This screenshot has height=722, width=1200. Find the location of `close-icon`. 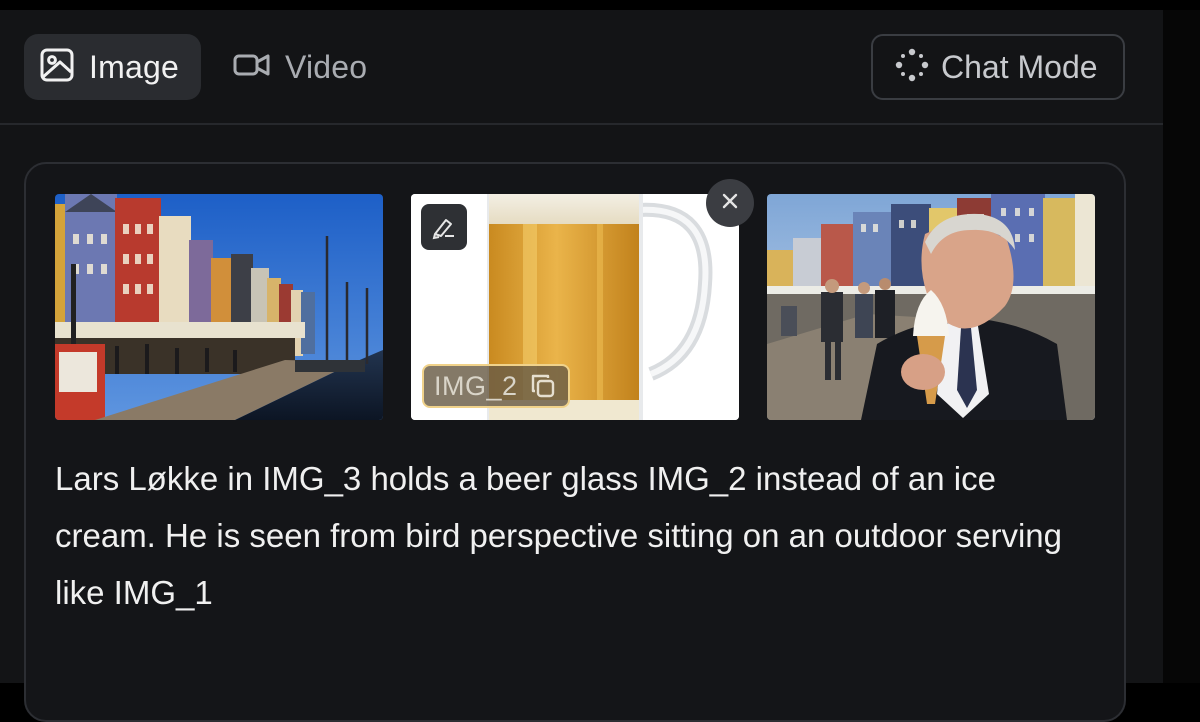

close-icon is located at coordinates (730, 203).